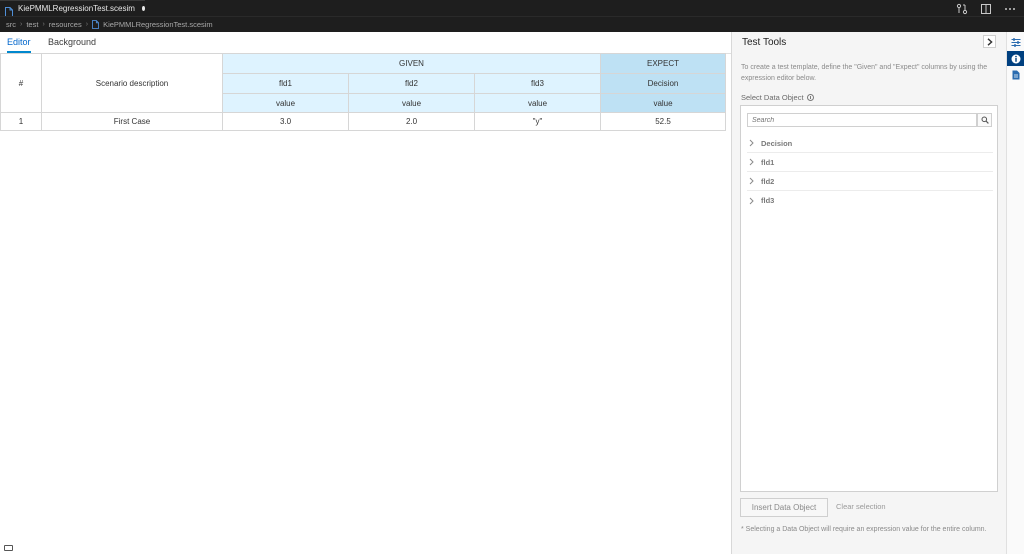 The height and width of the screenshot is (554, 1024). Describe the element at coordinates (861, 506) in the screenshot. I see `clear-selection-button: Clear selection` at that location.